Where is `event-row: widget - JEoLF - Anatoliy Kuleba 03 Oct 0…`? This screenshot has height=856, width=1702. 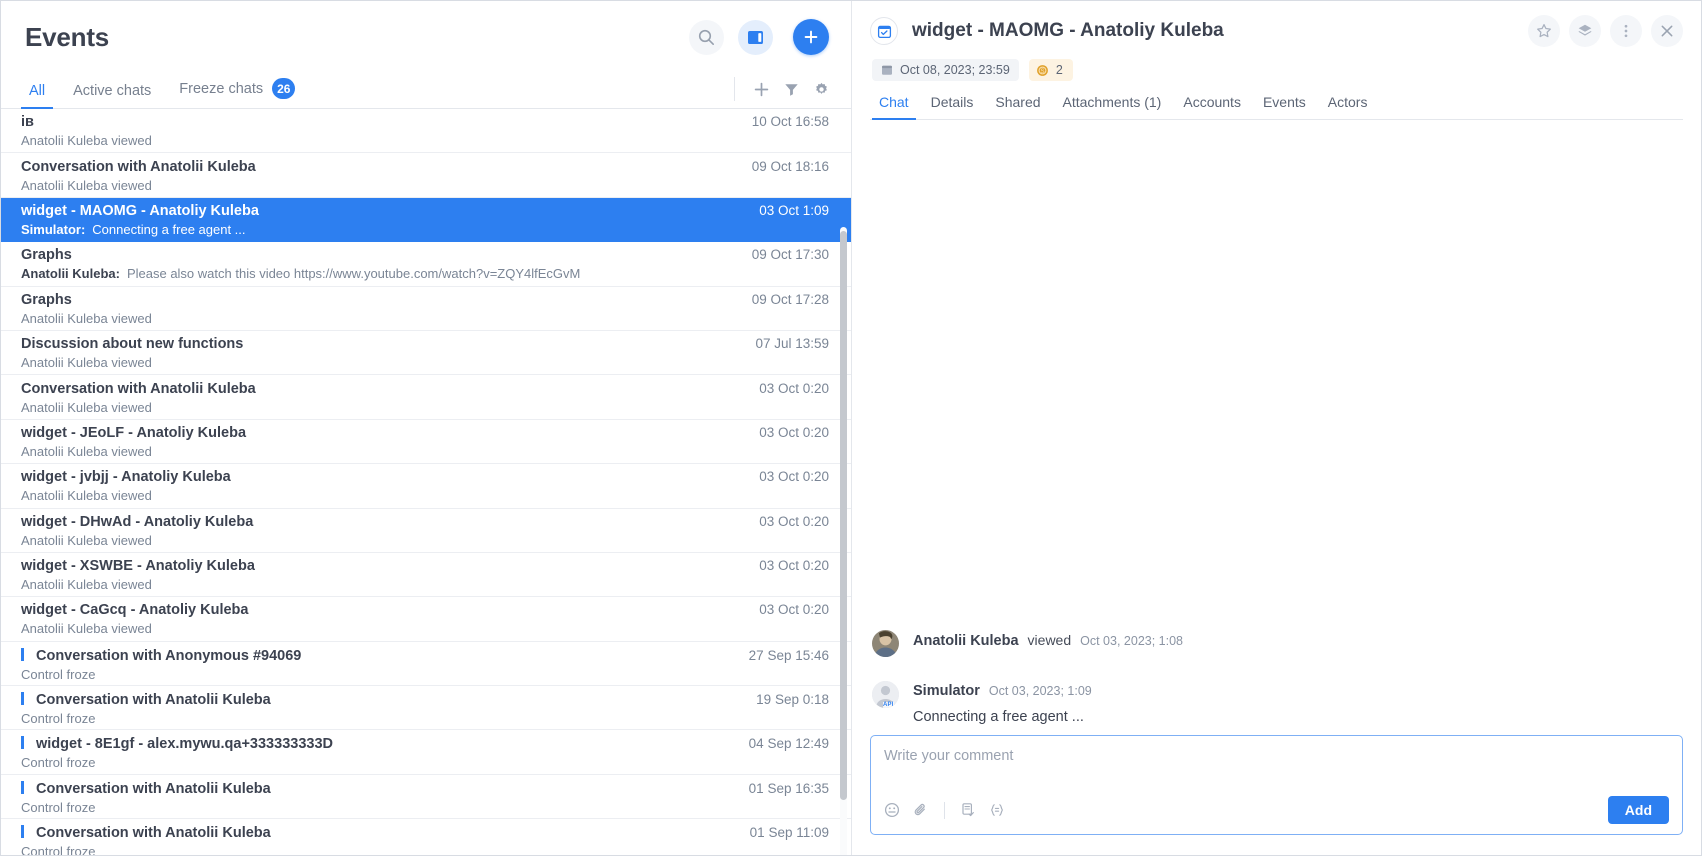 event-row: widget - JEoLF - Anatoliy Kuleba 03 Oct 0… is located at coordinates (426, 442).